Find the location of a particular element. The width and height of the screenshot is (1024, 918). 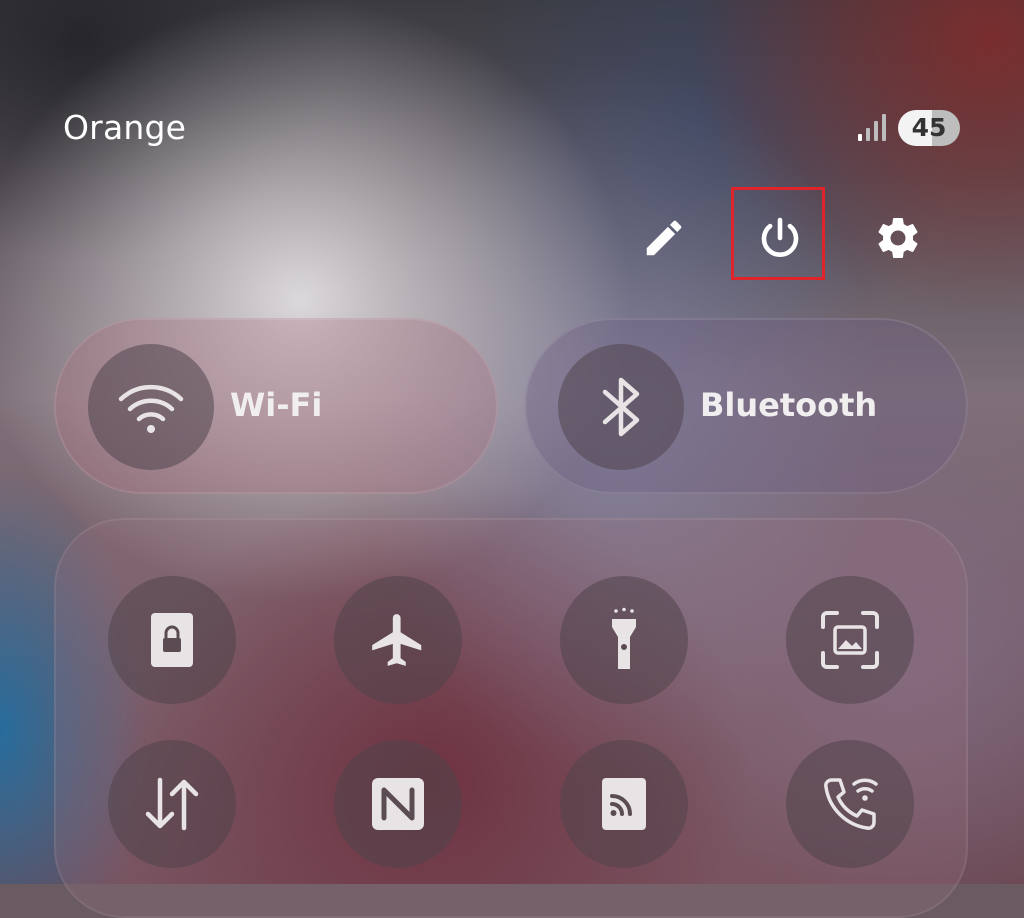

pencil-icon is located at coordinates (664, 238).